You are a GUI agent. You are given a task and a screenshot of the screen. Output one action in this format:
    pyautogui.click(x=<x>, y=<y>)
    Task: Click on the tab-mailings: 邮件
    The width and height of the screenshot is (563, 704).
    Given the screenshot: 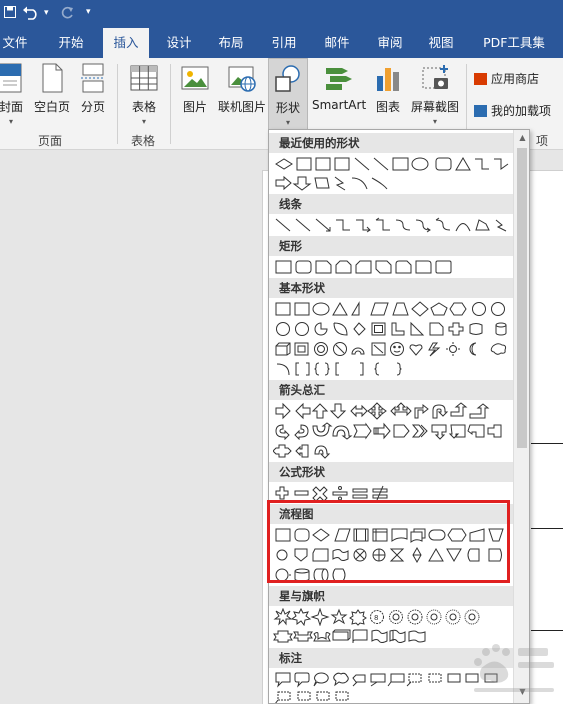 What is the action you would take?
    pyautogui.click(x=337, y=43)
    